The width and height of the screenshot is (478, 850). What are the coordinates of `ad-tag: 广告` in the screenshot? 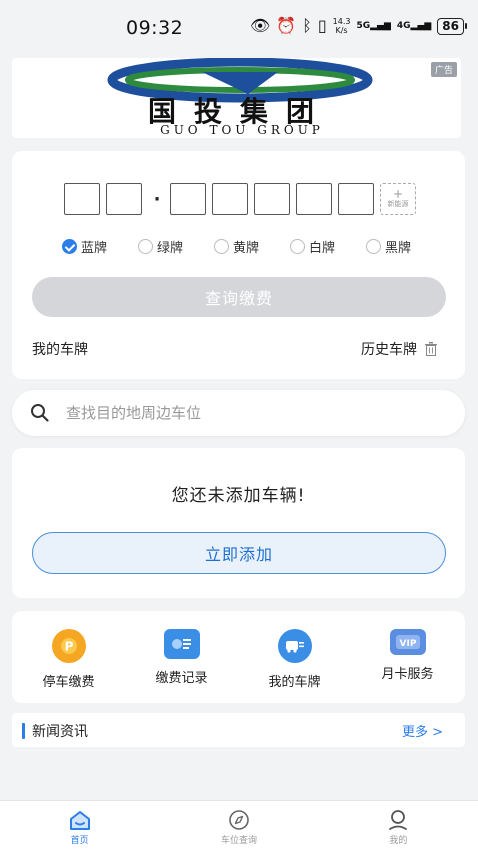 It's located at (443, 69).